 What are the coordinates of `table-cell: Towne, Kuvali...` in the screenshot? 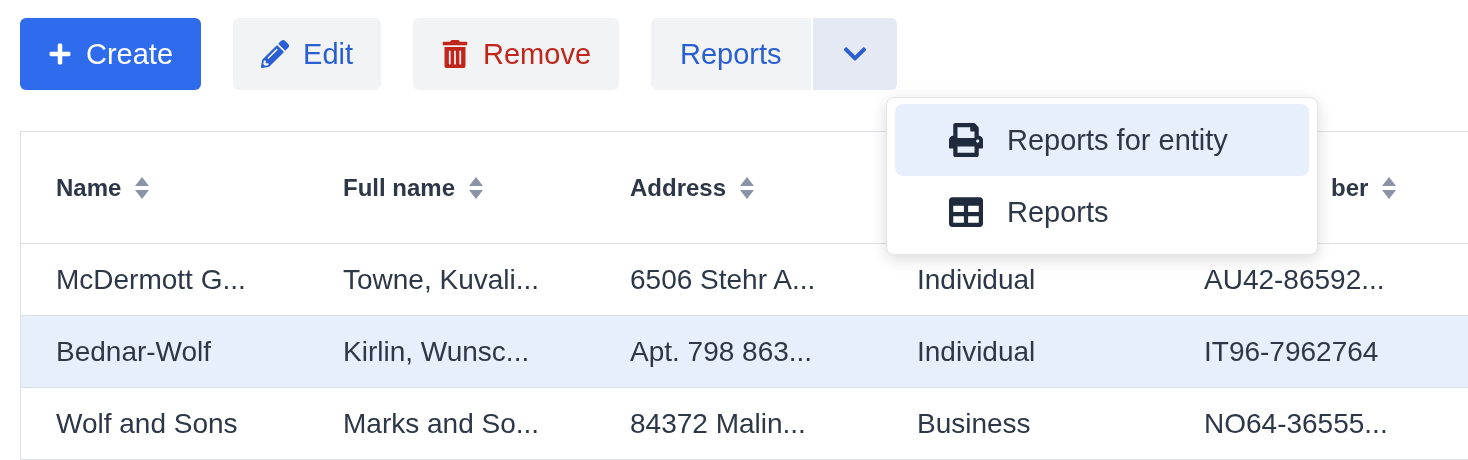 It's located at (441, 279).